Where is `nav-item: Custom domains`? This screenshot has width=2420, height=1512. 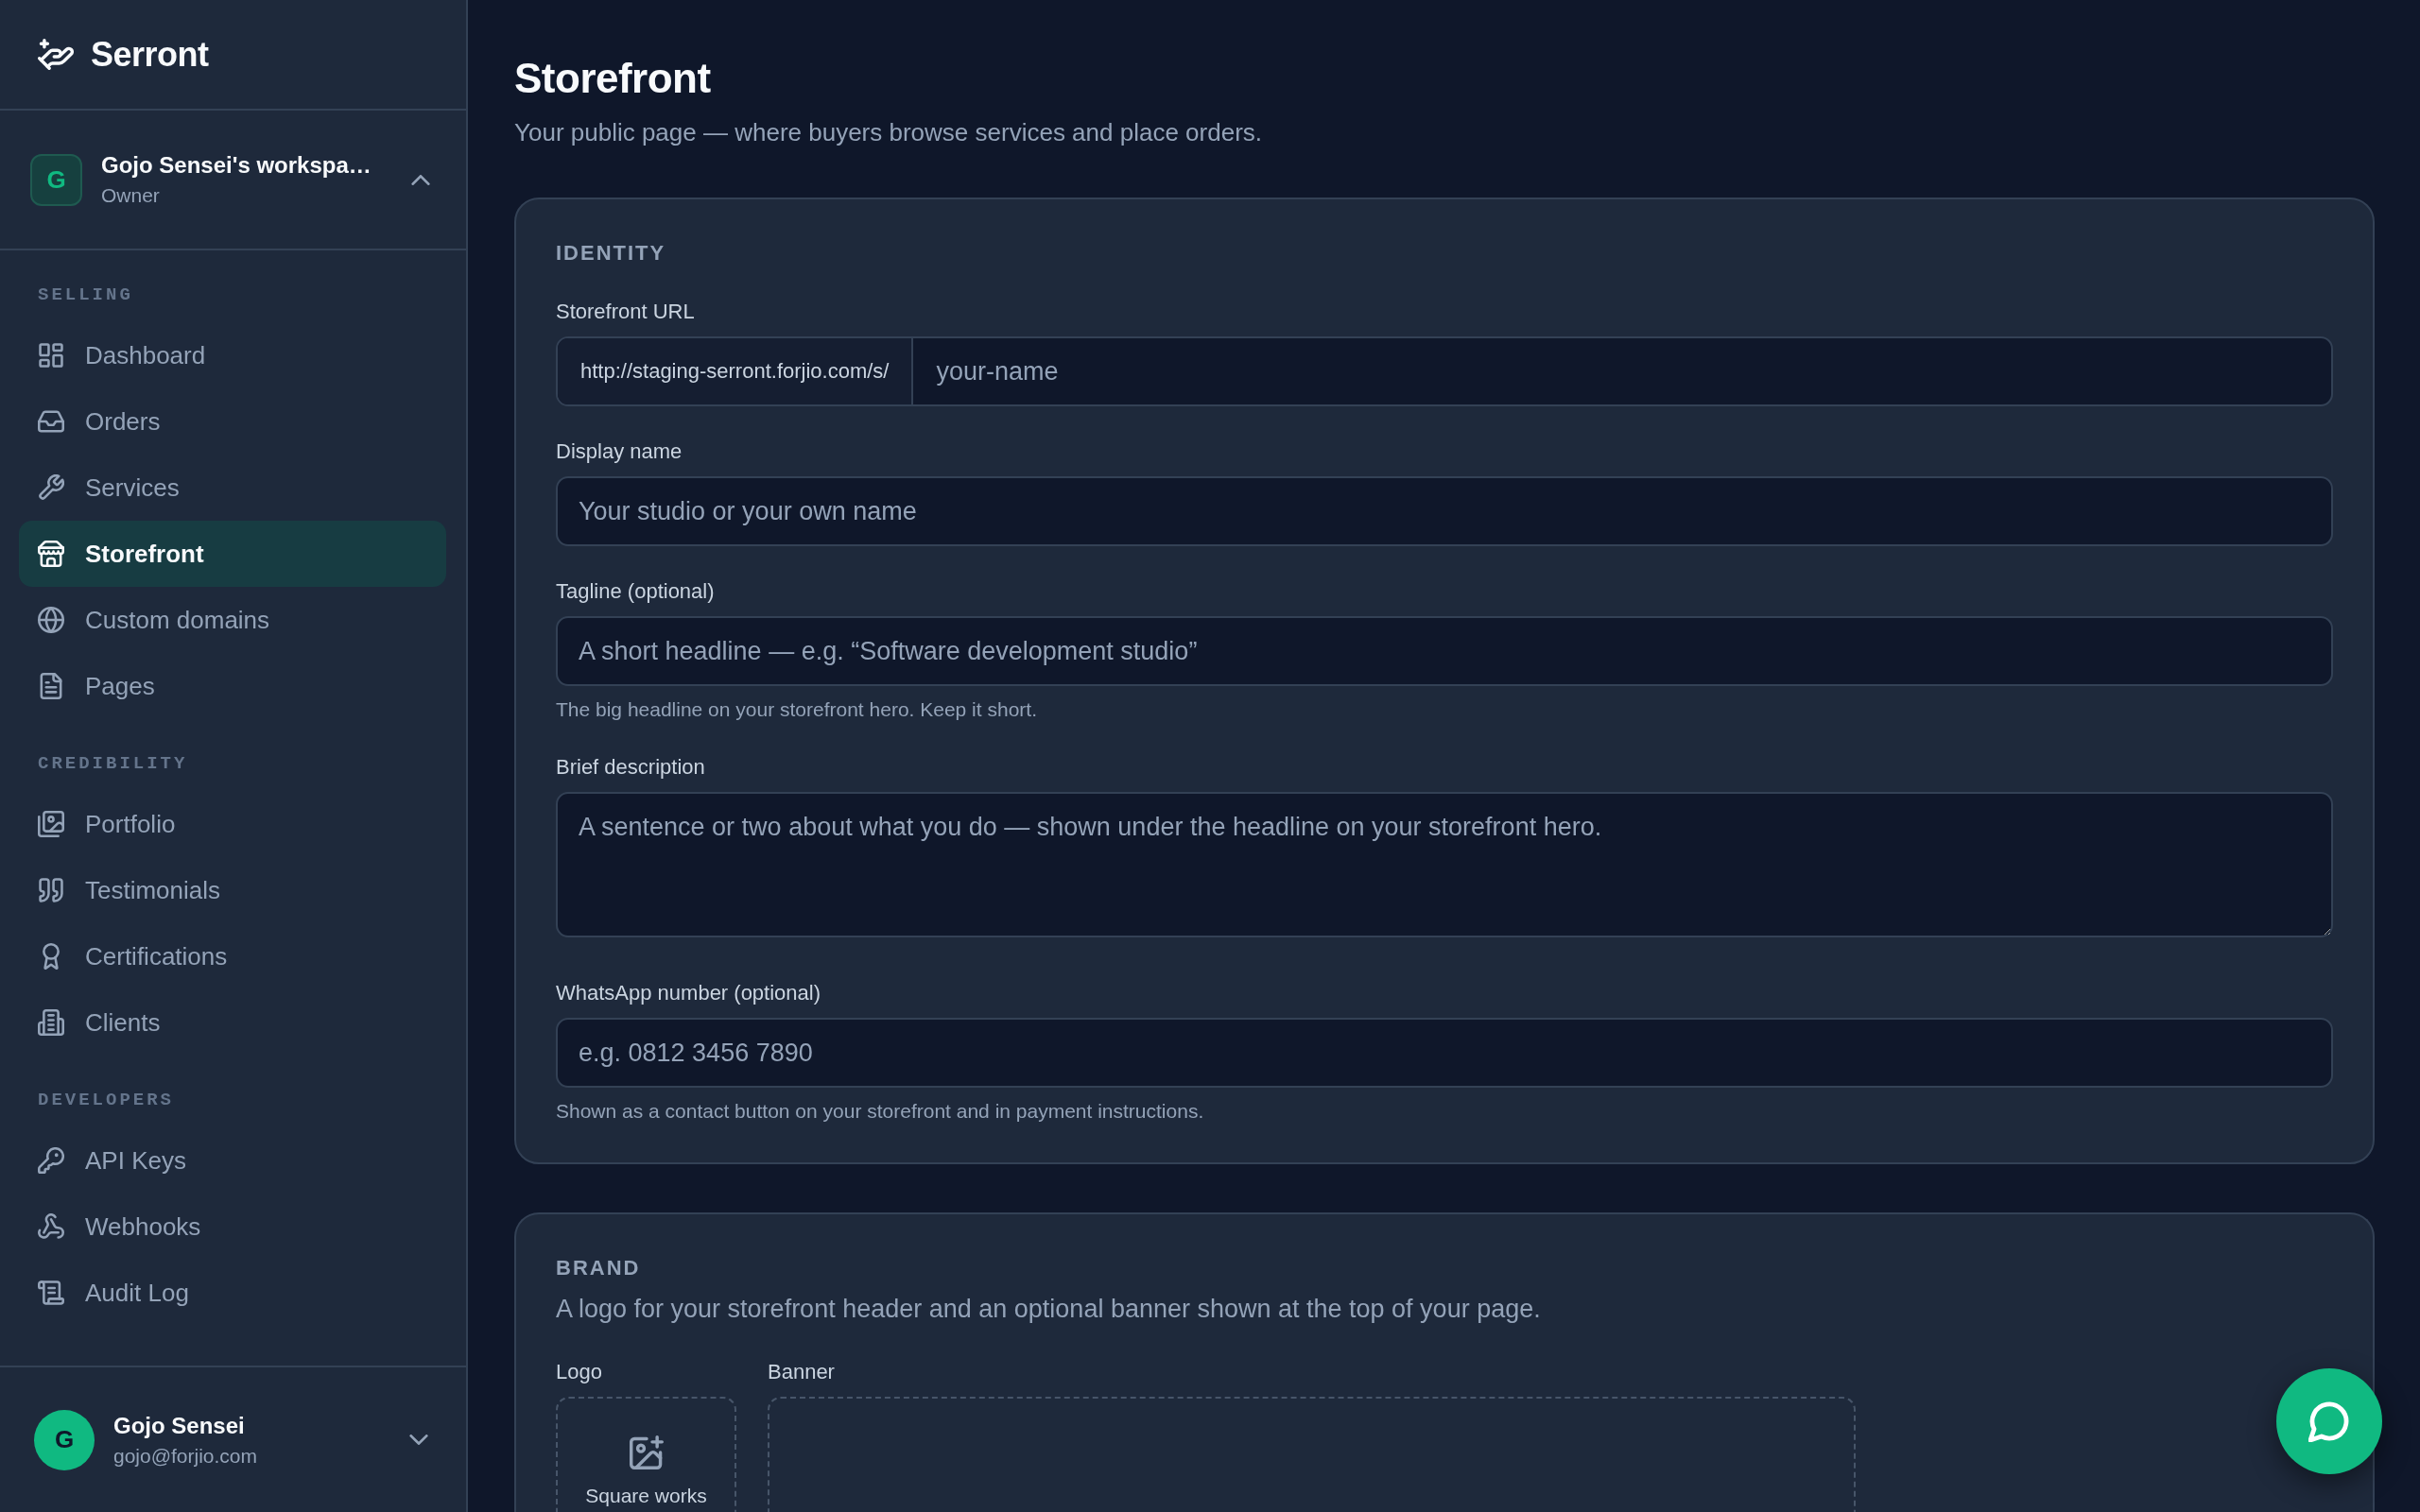
nav-item: Custom domains is located at coordinates (233, 620).